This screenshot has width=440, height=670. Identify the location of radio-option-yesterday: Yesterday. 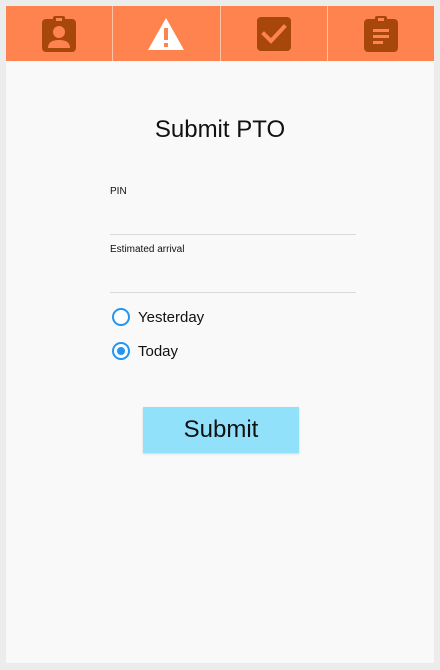
(158, 317).